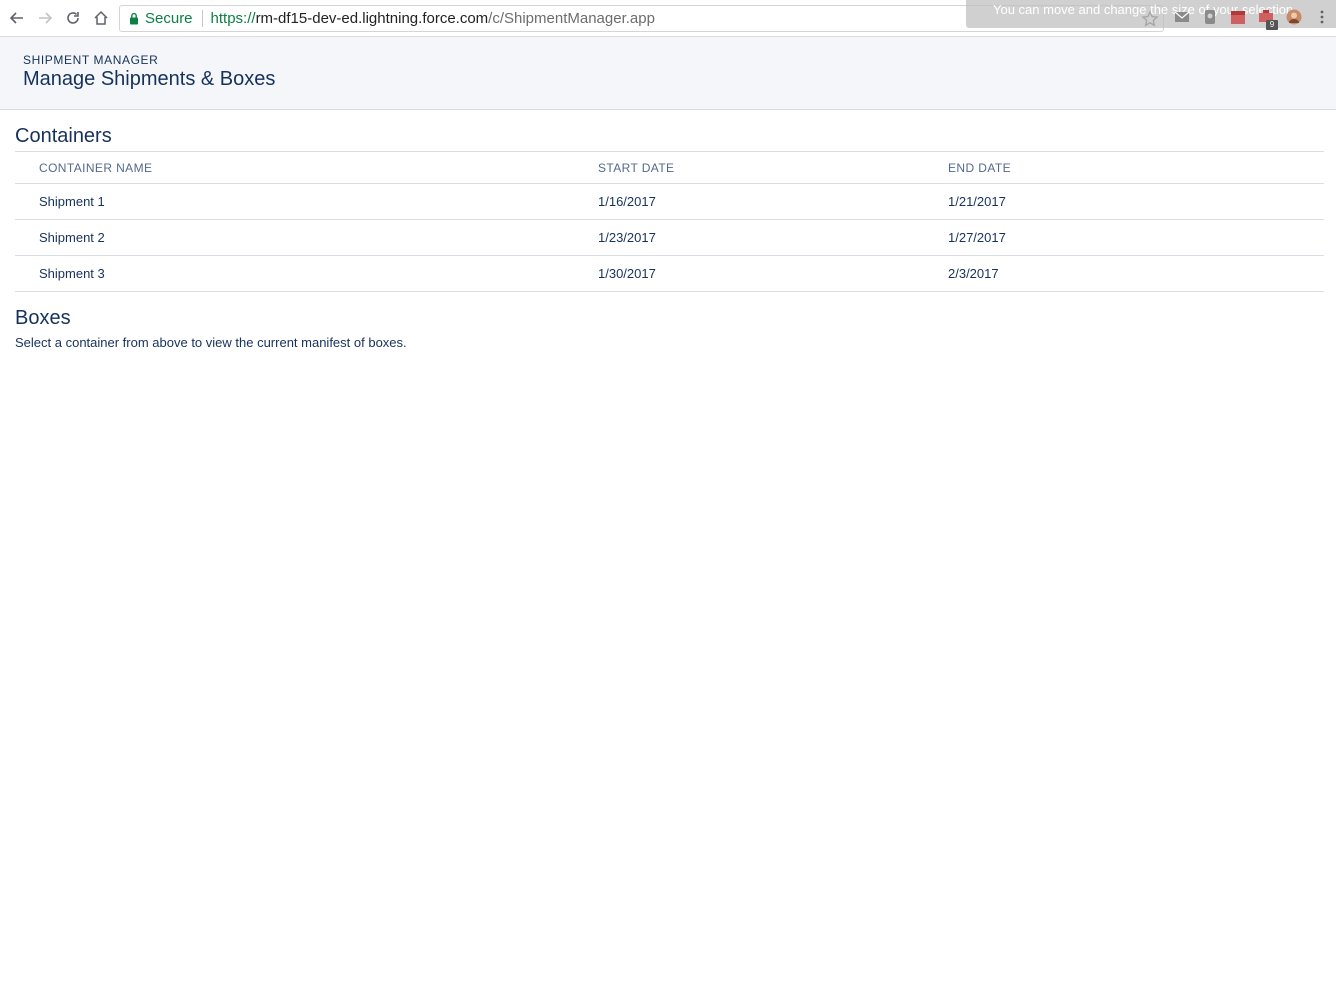  Describe the element at coordinates (669, 202) in the screenshot. I see `table-row: Shipment 1 1/16/2017 1/21/2017` at that location.